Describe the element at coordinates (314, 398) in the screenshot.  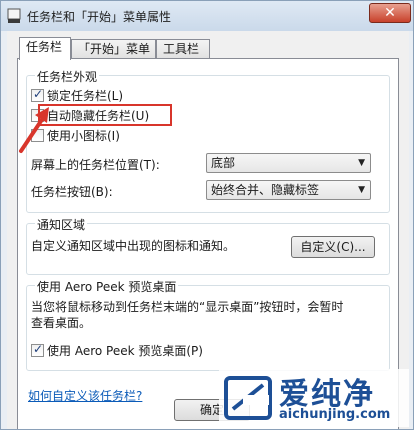
I see `watermark: 爱纯净 aichunjing.com` at that location.